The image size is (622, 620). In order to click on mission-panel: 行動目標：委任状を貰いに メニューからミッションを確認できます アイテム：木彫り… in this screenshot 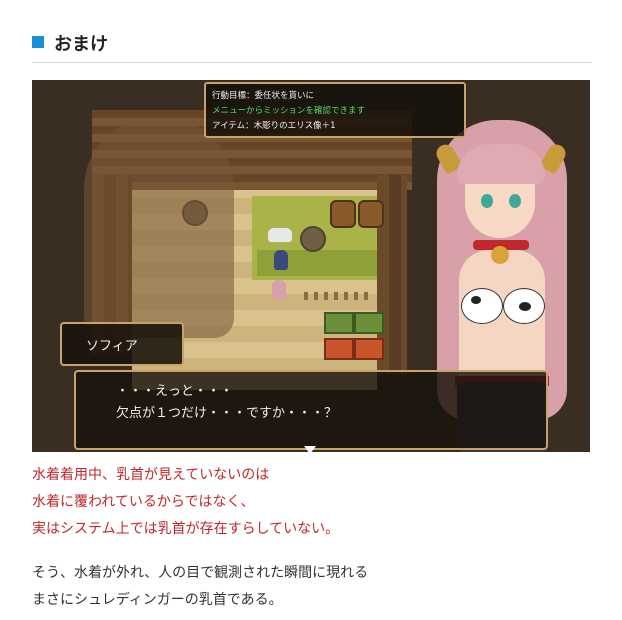, I will do `click(335, 110)`.